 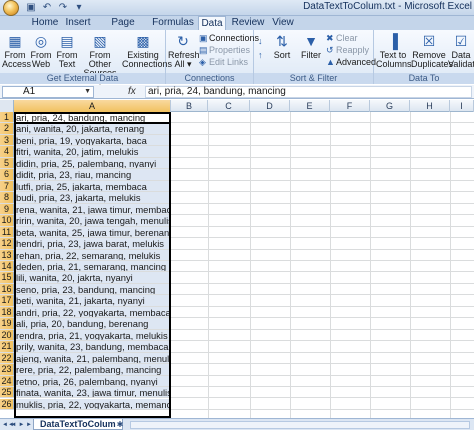 What do you see at coordinates (92, 232) in the screenshot?
I see `cell-a: beta, wanita, 25, jawa timur, berenang` at bounding box center [92, 232].